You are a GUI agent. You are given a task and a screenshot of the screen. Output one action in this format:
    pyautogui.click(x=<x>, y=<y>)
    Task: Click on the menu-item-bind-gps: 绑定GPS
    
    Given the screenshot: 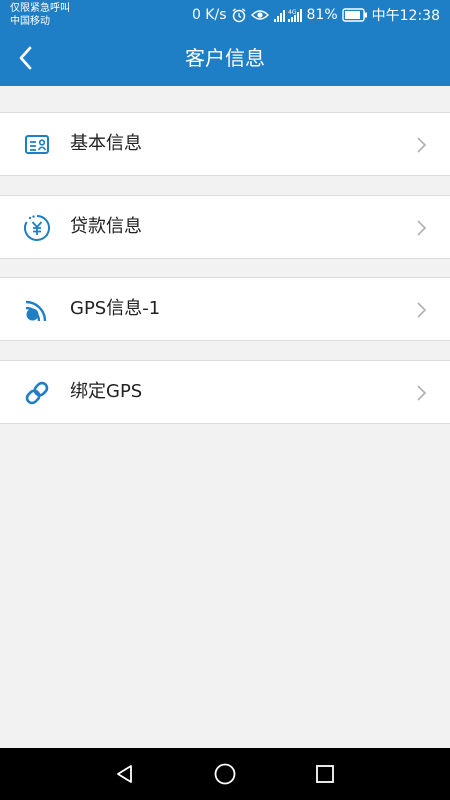 What is the action you would take?
    pyautogui.click(x=225, y=392)
    